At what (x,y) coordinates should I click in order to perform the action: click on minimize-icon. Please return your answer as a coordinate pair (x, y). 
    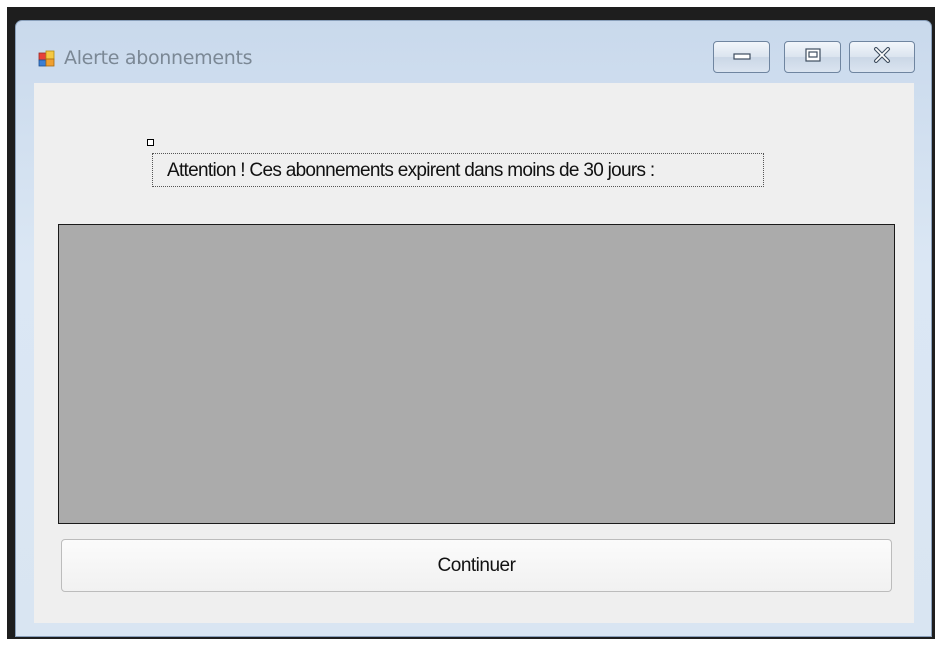
    Looking at the image, I should click on (742, 57).